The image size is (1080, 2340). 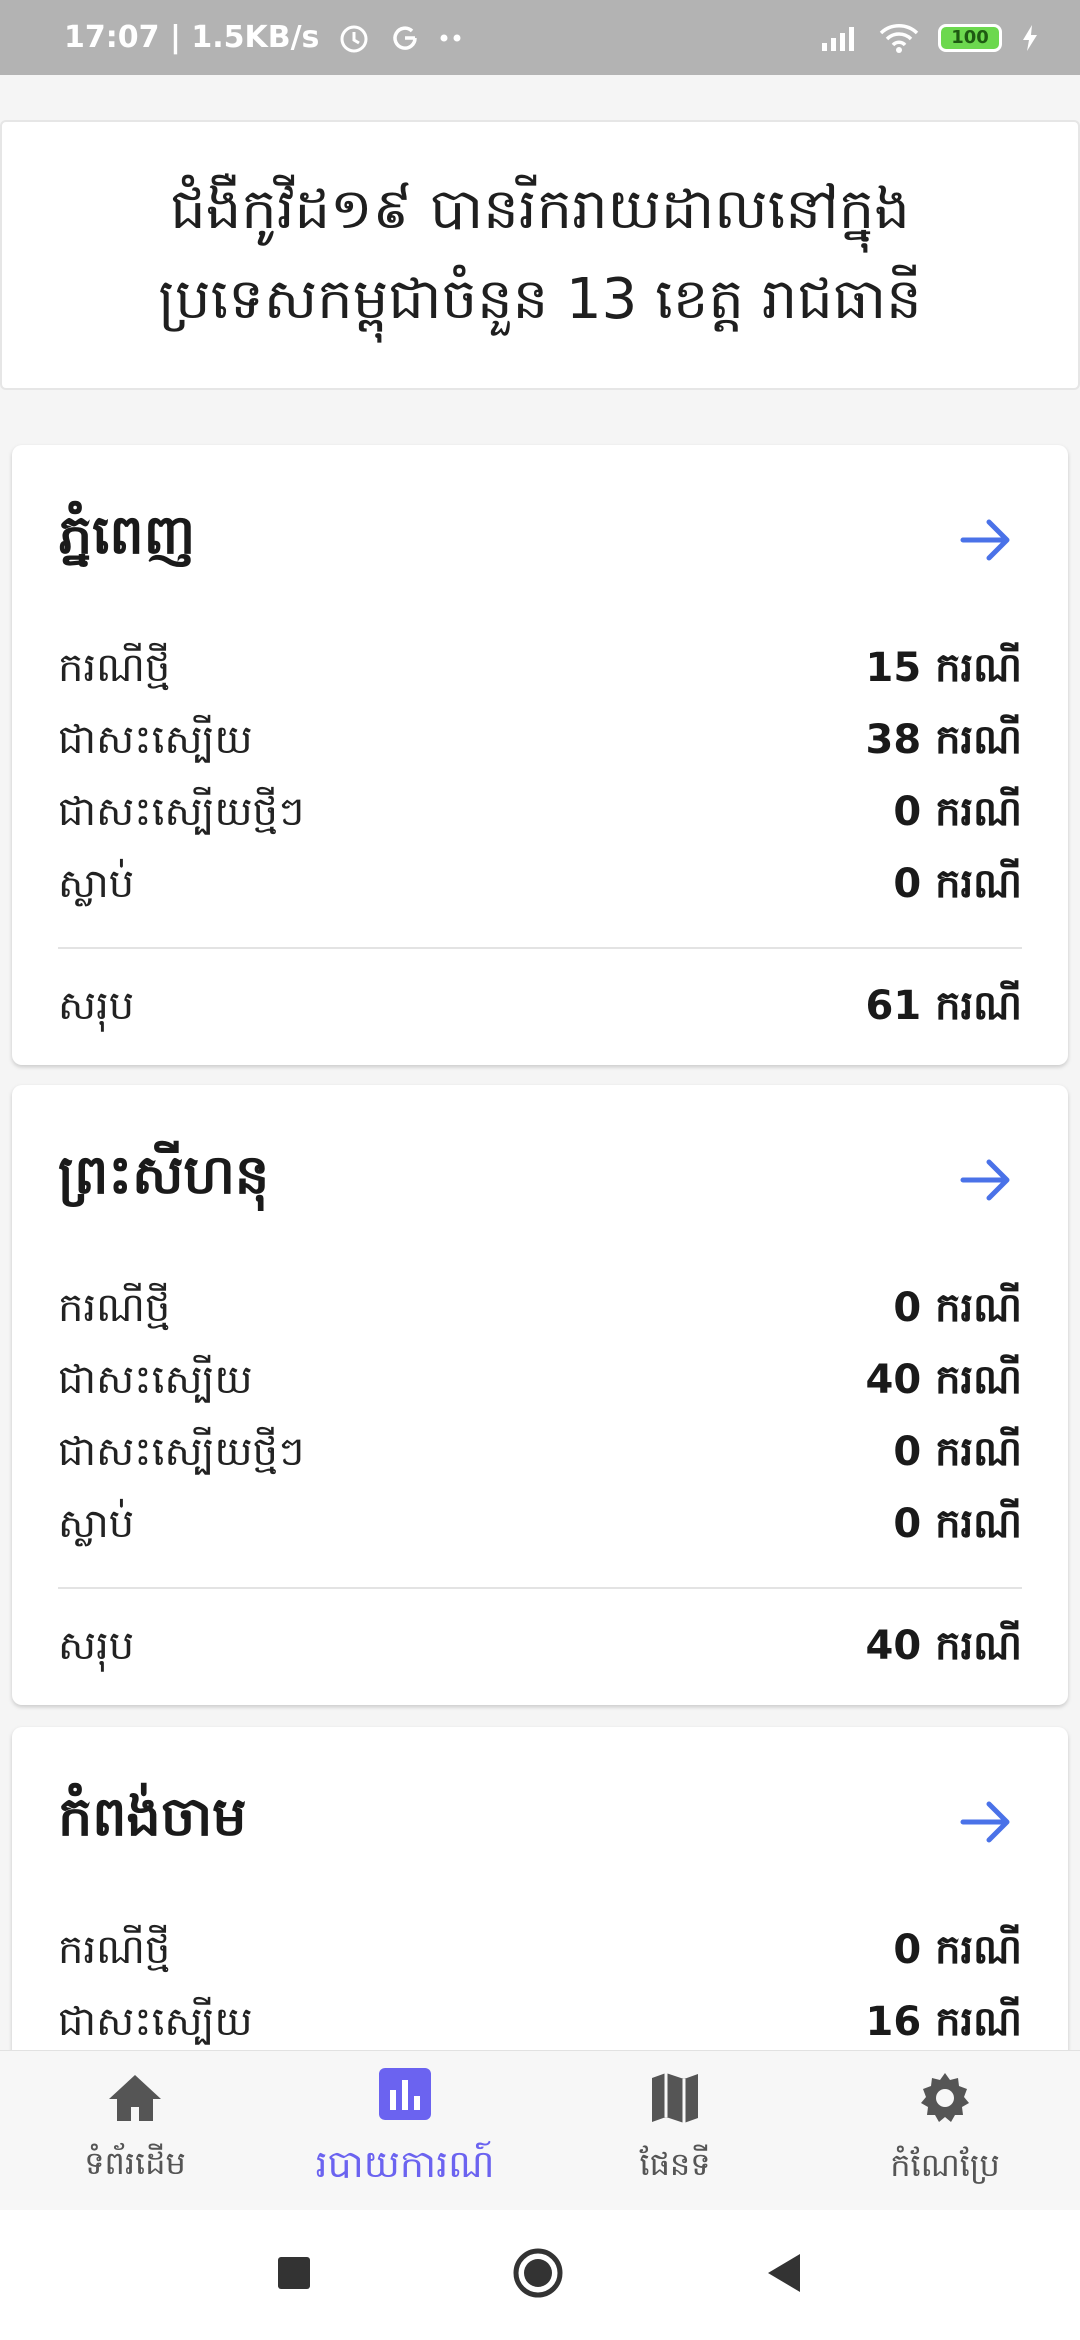 I want to click on wifi-icon, so click(x=899, y=38).